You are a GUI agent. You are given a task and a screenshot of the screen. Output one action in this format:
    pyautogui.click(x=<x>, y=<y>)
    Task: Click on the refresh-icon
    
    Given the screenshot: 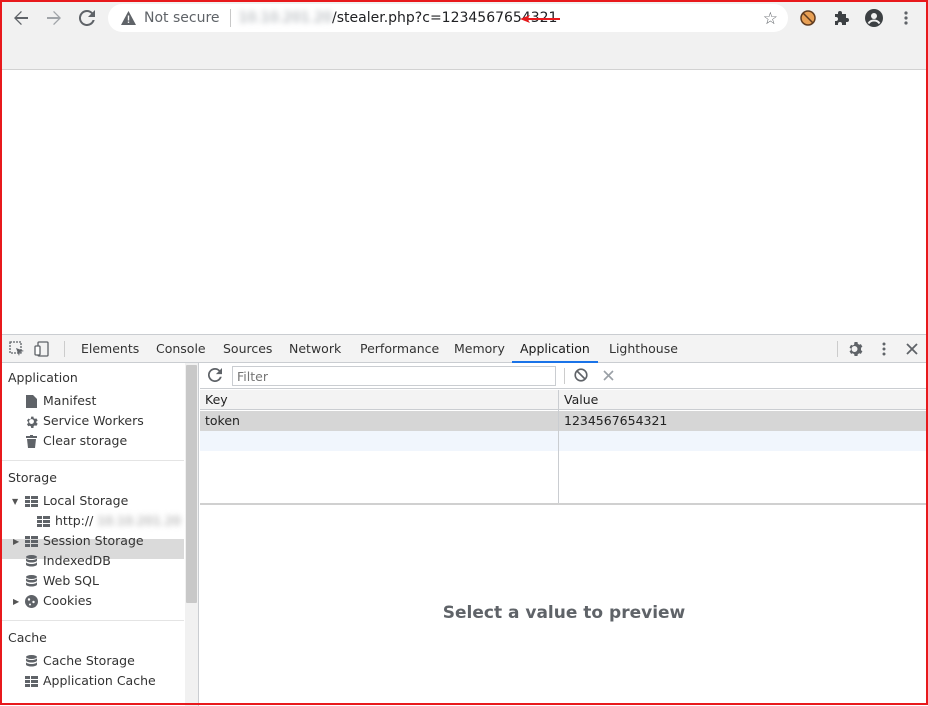 What is the action you would take?
    pyautogui.click(x=214, y=374)
    